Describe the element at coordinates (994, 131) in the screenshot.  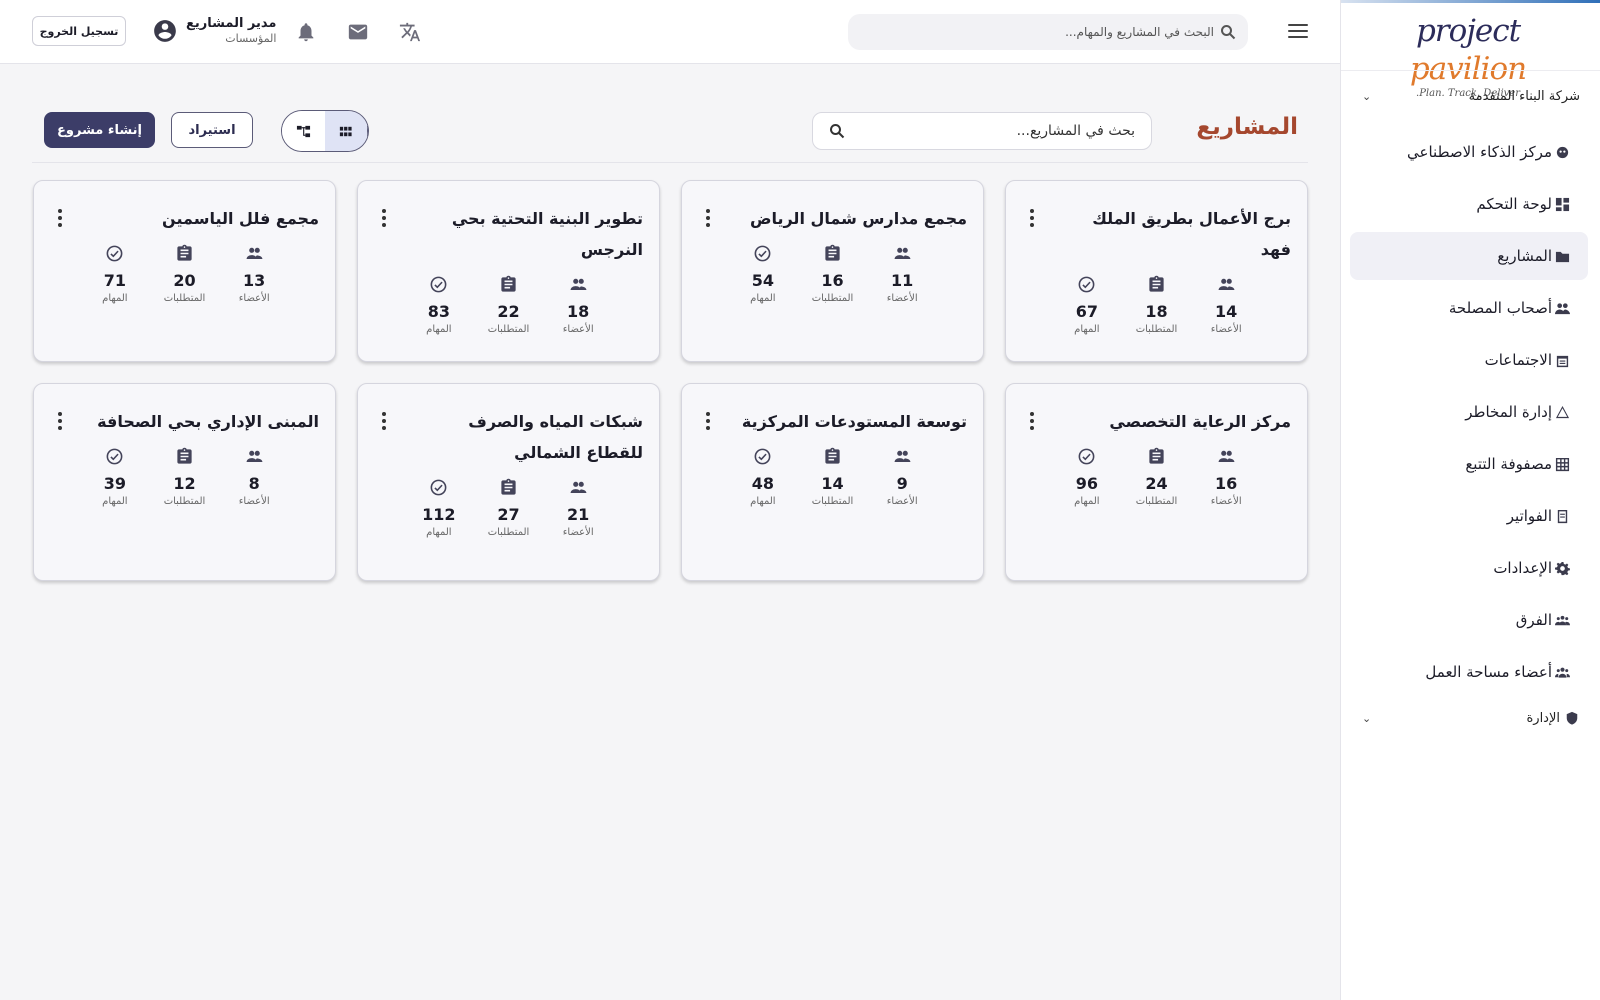
I see `projects-search-input` at that location.